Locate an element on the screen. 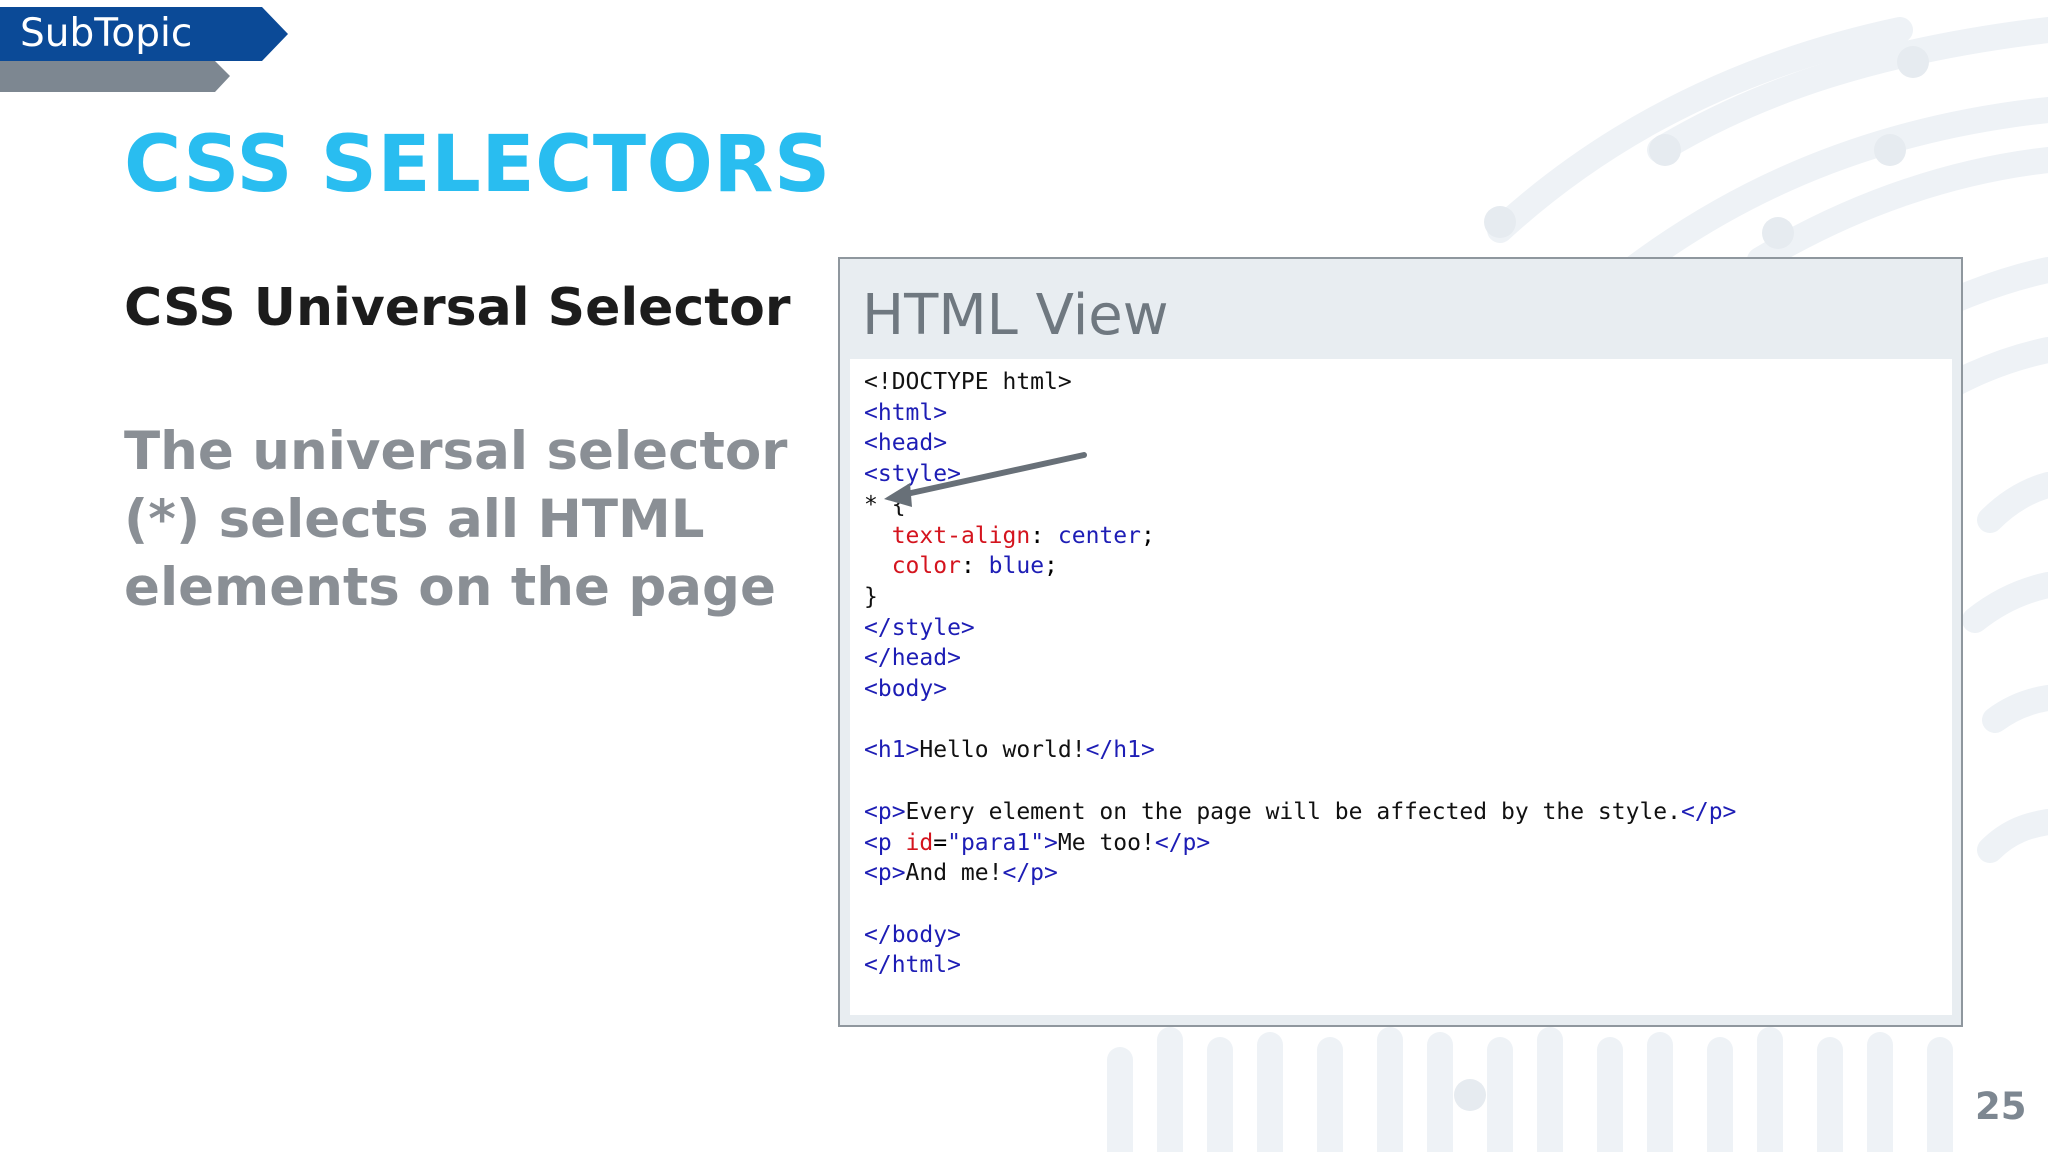 This screenshot has height=1152, width=2048. code-token: Me too! is located at coordinates (1106, 842).